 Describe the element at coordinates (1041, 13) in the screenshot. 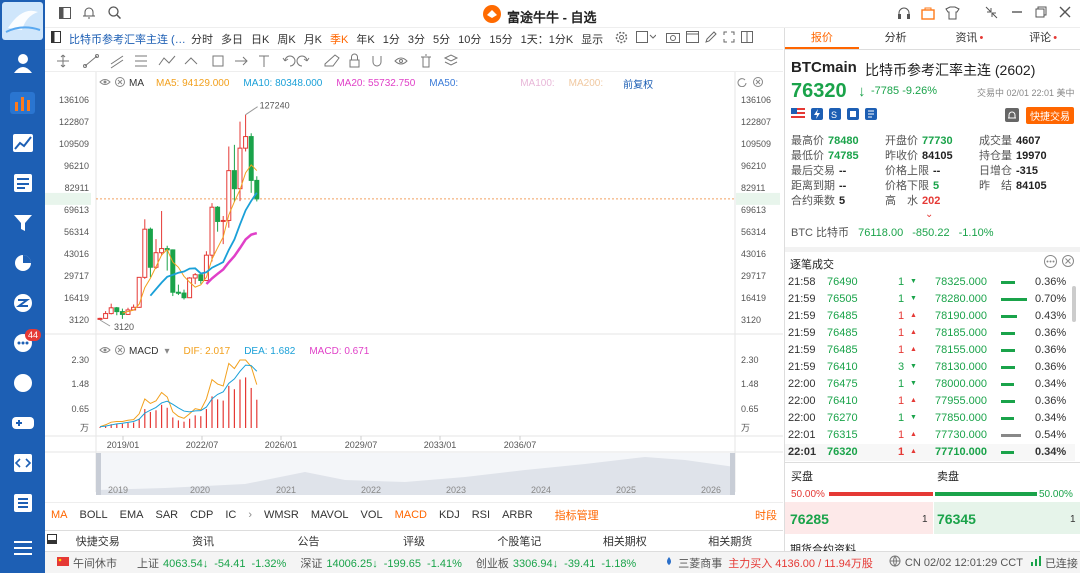

I see `restore-icon` at that location.